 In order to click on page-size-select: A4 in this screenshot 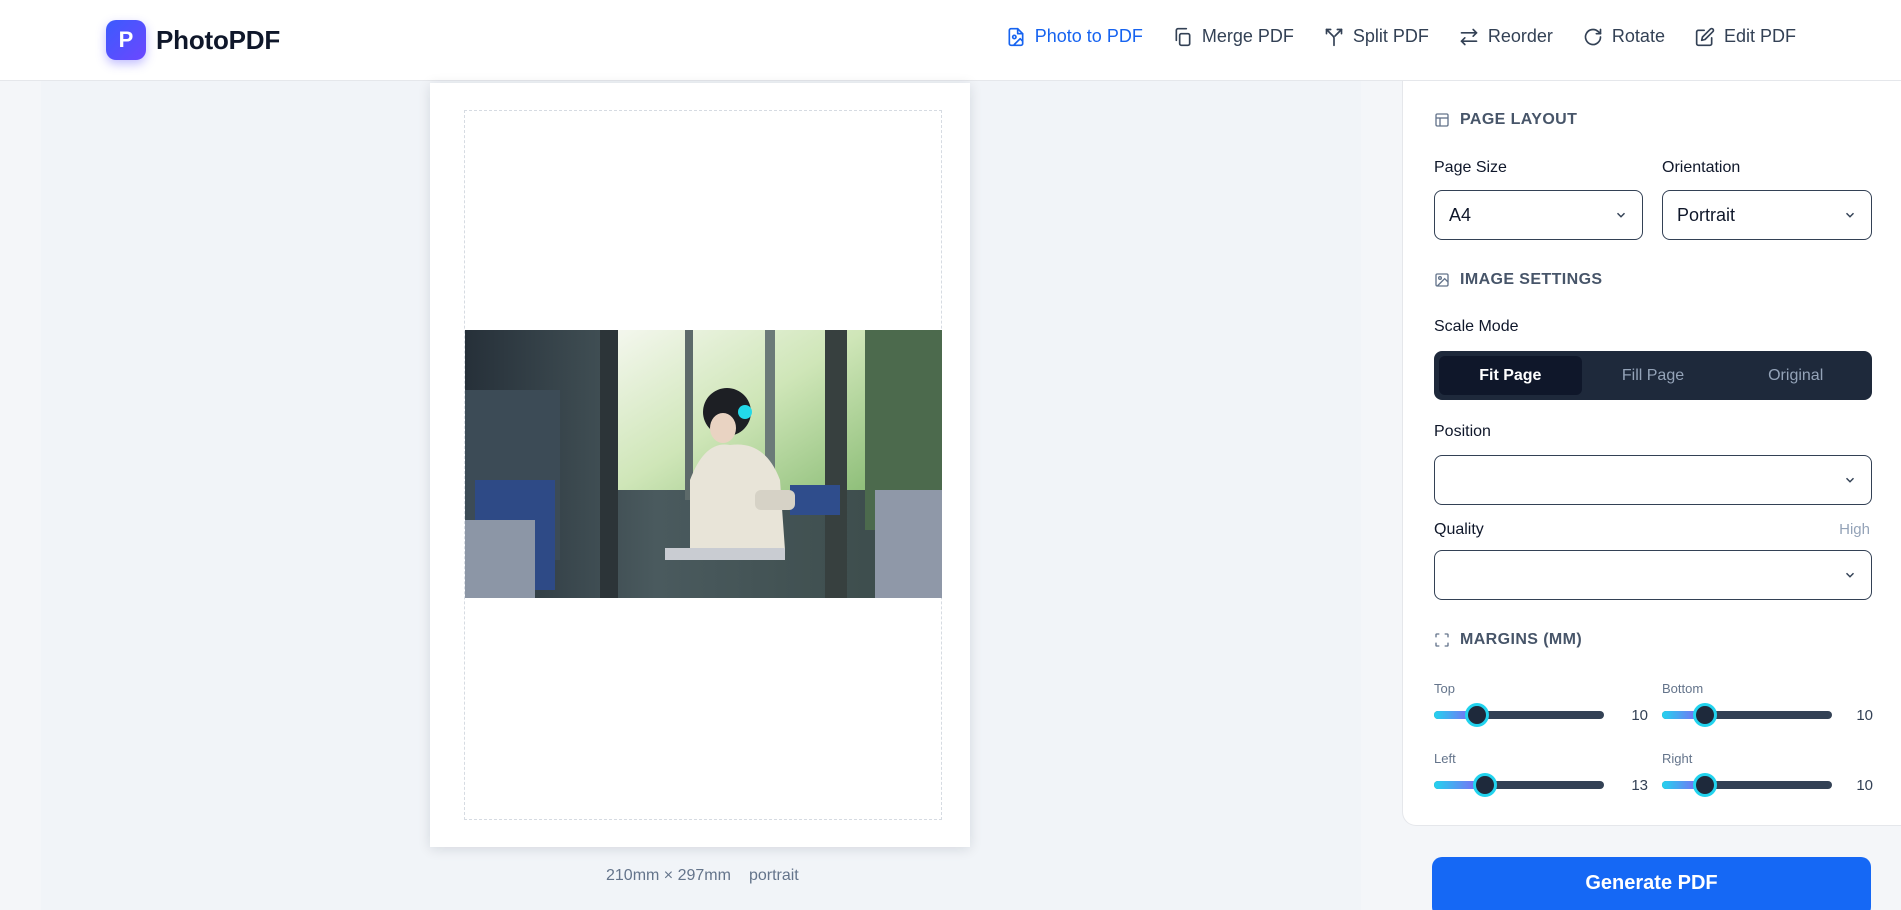, I will do `click(1538, 215)`.